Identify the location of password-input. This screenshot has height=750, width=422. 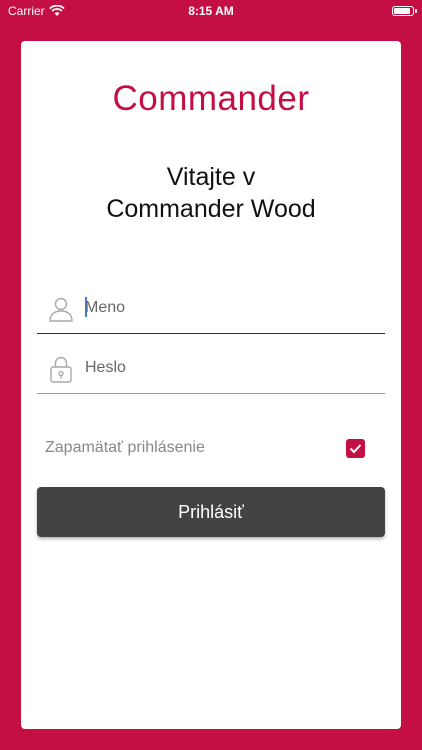
(230, 368).